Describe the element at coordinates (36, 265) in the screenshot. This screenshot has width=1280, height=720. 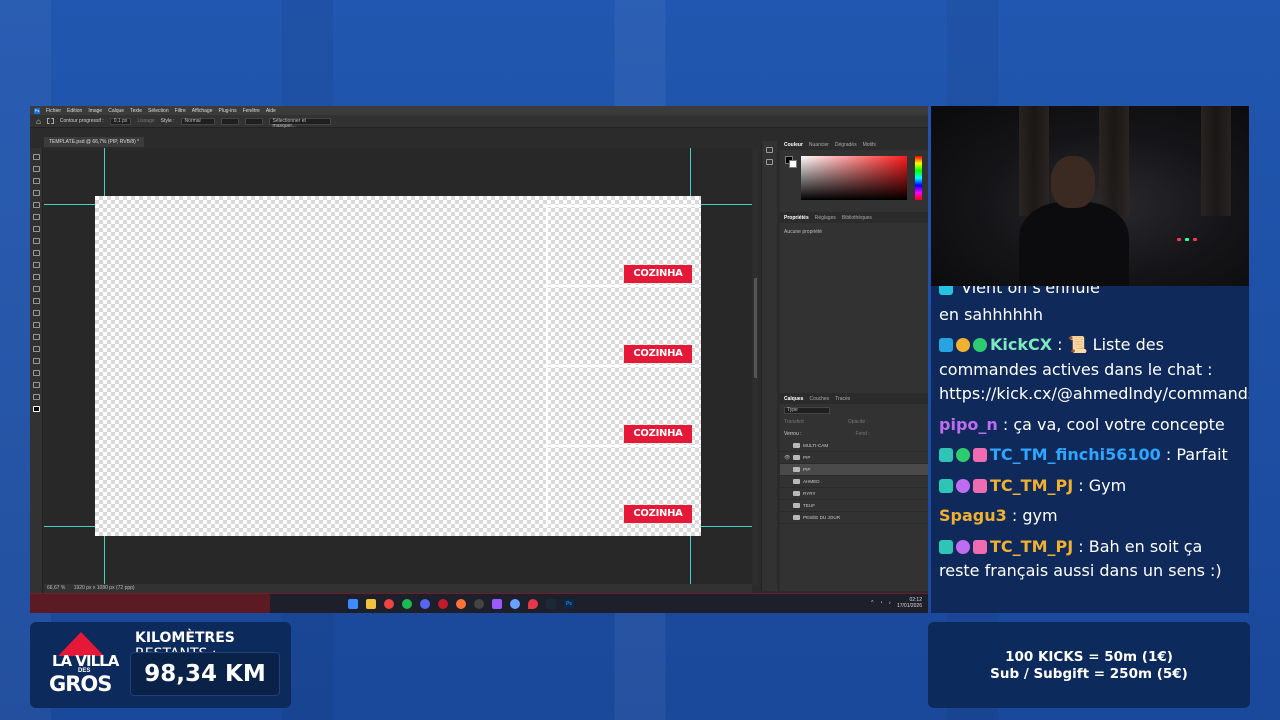
I see `stamp-tool-icon` at that location.